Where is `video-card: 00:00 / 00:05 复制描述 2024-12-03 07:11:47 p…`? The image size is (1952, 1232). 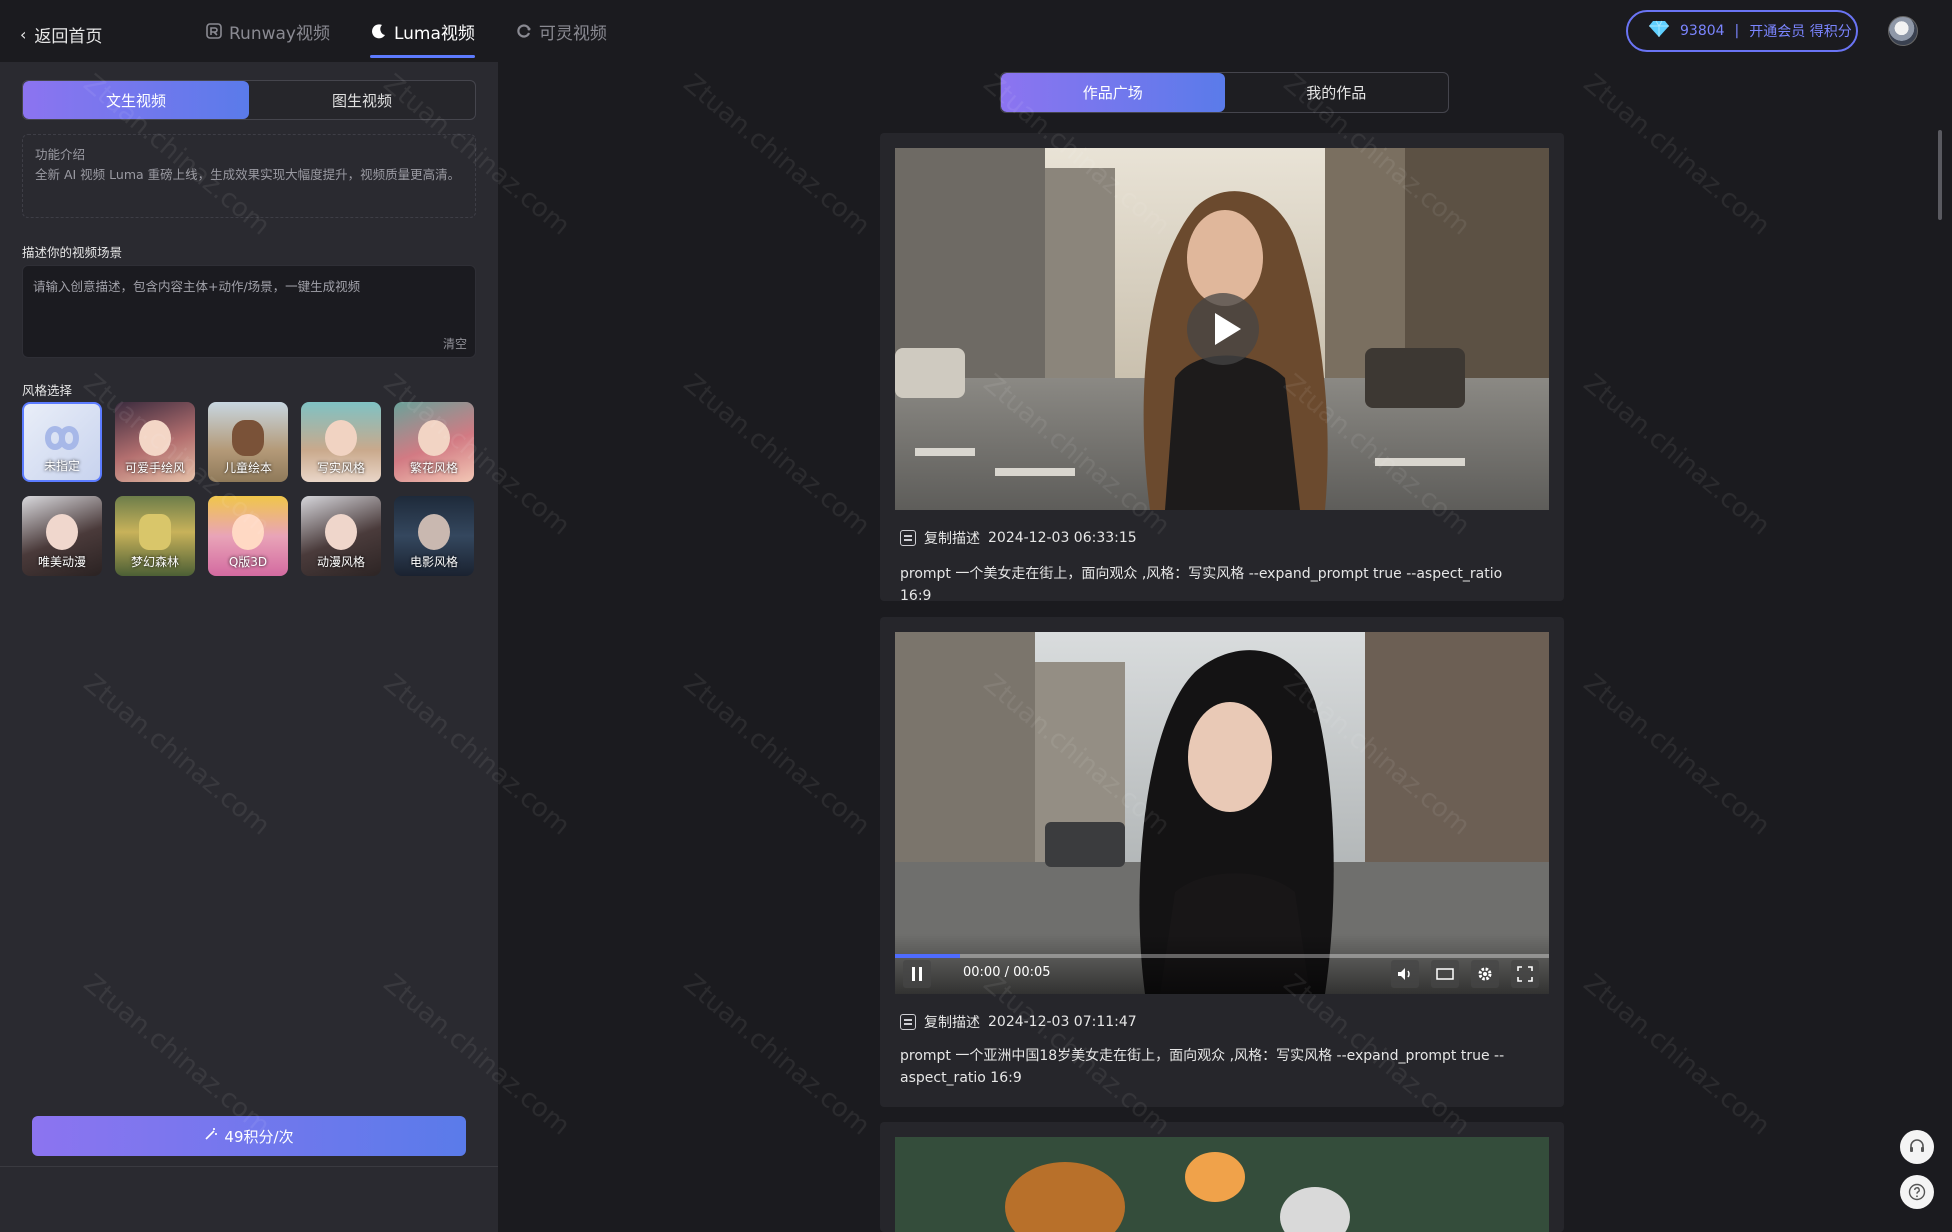
video-card: 00:00 / 00:05 复制描述 2024-12-03 07:11:47 p… is located at coordinates (1222, 862).